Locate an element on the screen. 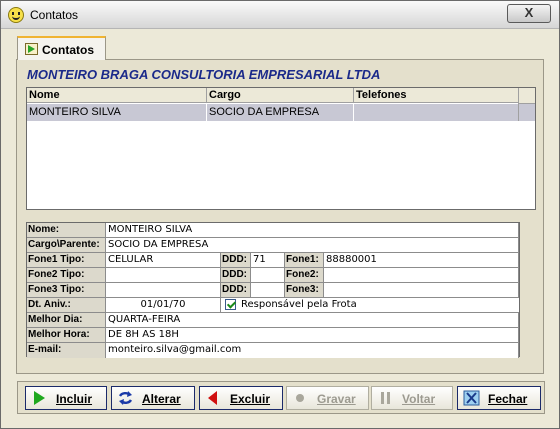 This screenshot has width=560, height=429. frota-checkbox is located at coordinates (230, 304).